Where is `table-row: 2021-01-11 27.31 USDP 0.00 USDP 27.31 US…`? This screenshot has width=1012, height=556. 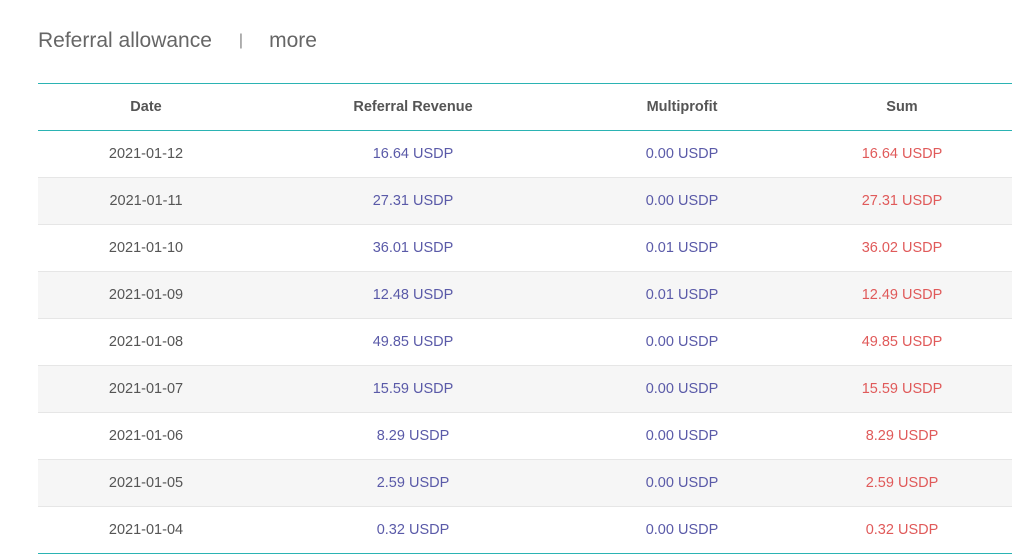
table-row: 2021-01-11 27.31 USDP 0.00 USDP 27.31 US… is located at coordinates (525, 201).